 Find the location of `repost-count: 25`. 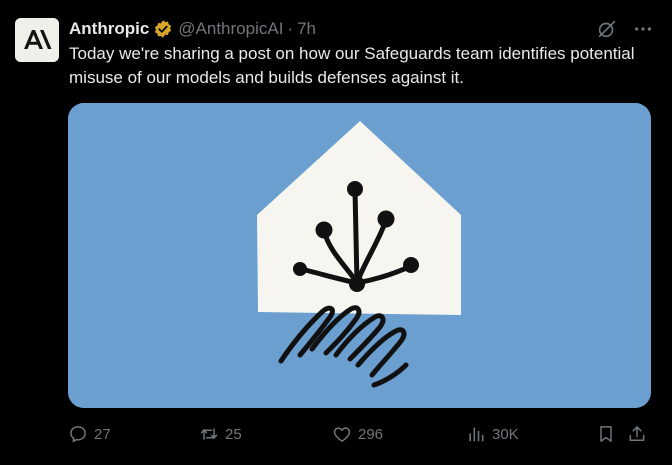

repost-count: 25 is located at coordinates (233, 434).